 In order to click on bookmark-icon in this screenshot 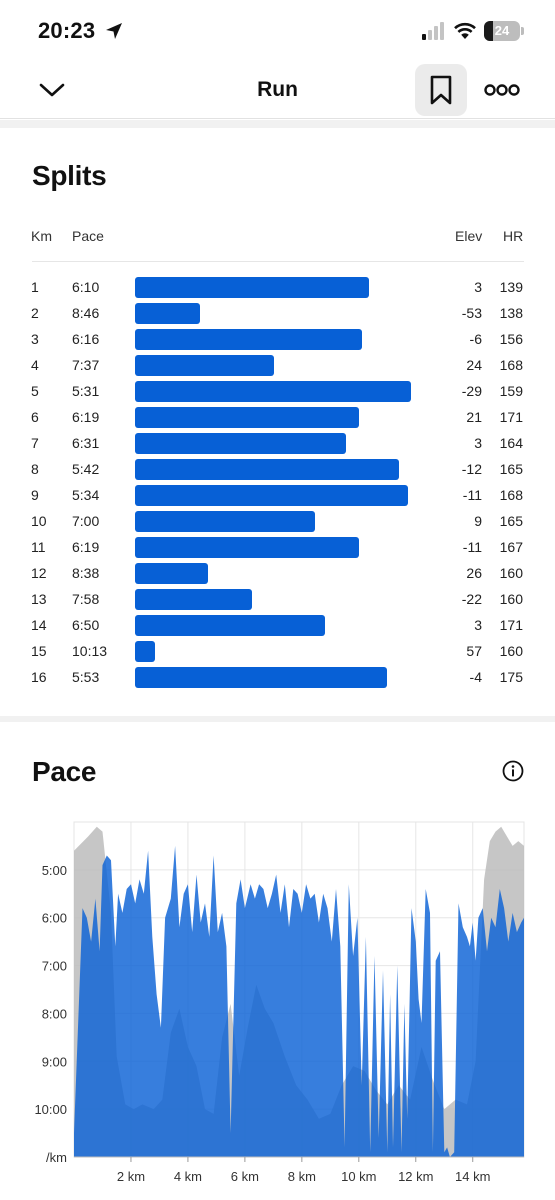, I will do `click(441, 90)`.